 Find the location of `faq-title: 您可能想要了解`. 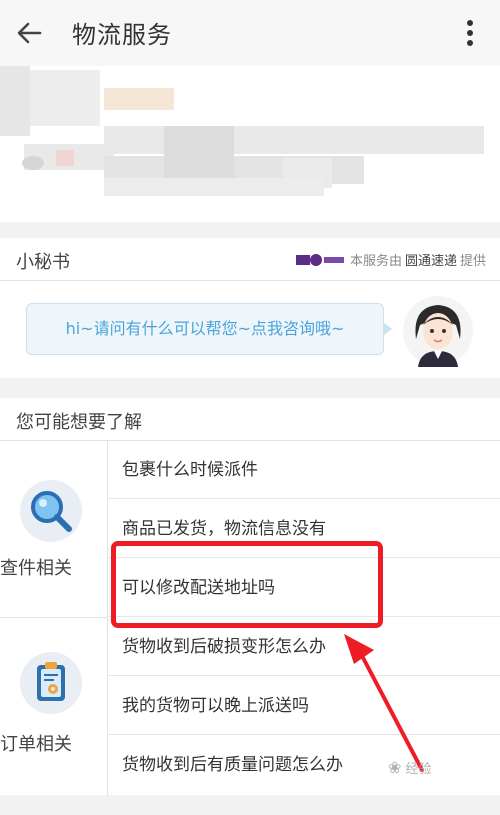

faq-title: 您可能想要了解 is located at coordinates (79, 422).